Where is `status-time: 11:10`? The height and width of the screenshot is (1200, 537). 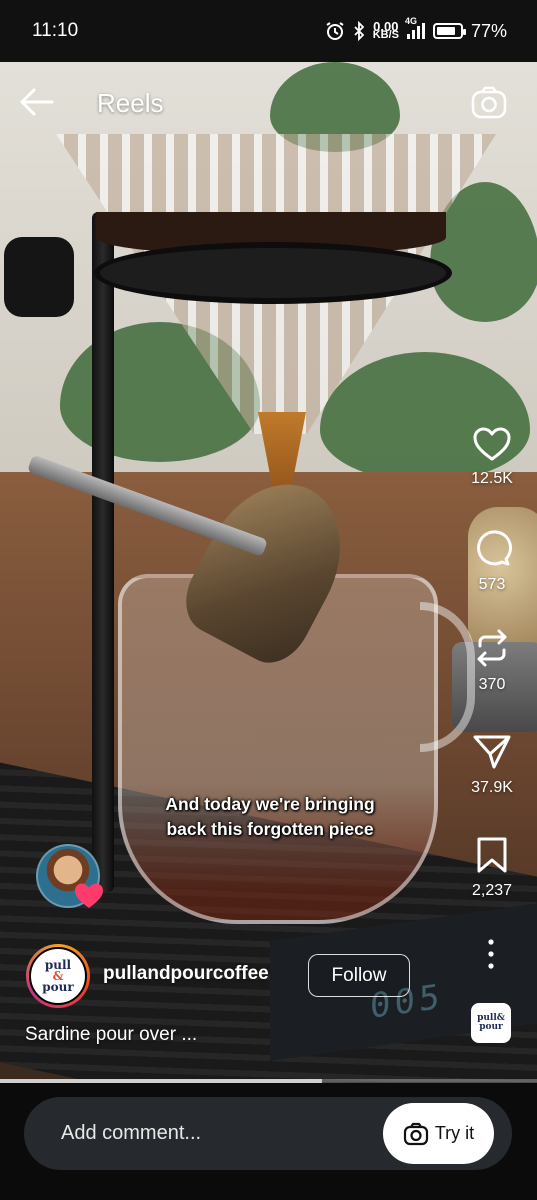 status-time: 11:10 is located at coordinates (55, 30).